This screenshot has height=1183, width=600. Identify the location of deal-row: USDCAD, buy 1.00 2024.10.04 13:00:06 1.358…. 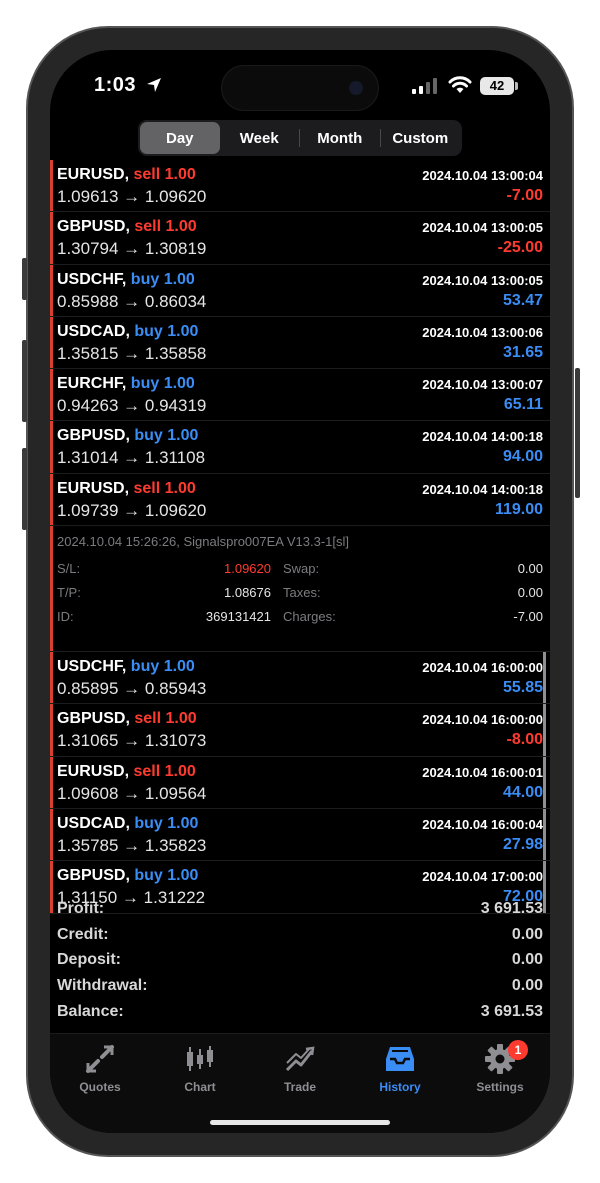
(300, 343).